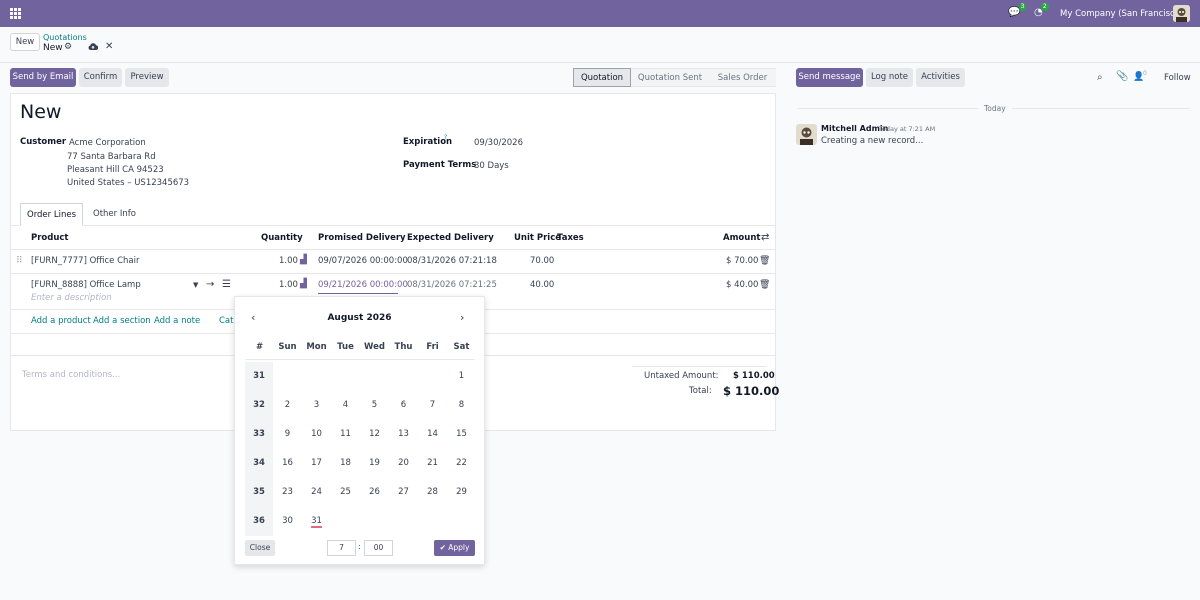 Image resolution: width=1200 pixels, height=600 pixels. What do you see at coordinates (226, 284) in the screenshot?
I see `configure-menu-icon: ☰` at bounding box center [226, 284].